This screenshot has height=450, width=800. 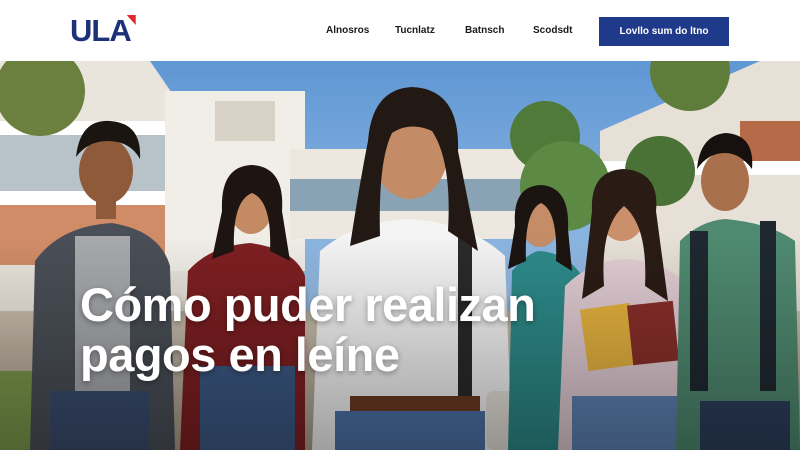 I want to click on nav-item-1: Alnosros, so click(x=347, y=30).